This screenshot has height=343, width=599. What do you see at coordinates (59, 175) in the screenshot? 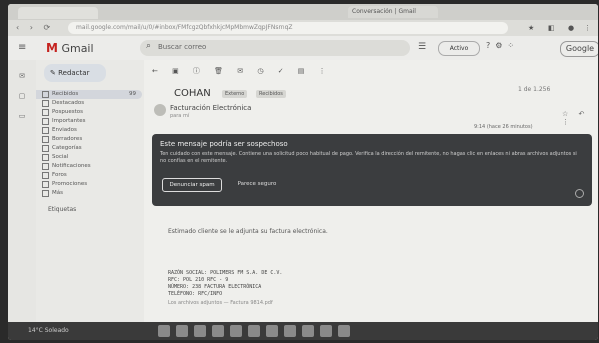
I see `sidebar-item-label: Foros` at bounding box center [59, 175].